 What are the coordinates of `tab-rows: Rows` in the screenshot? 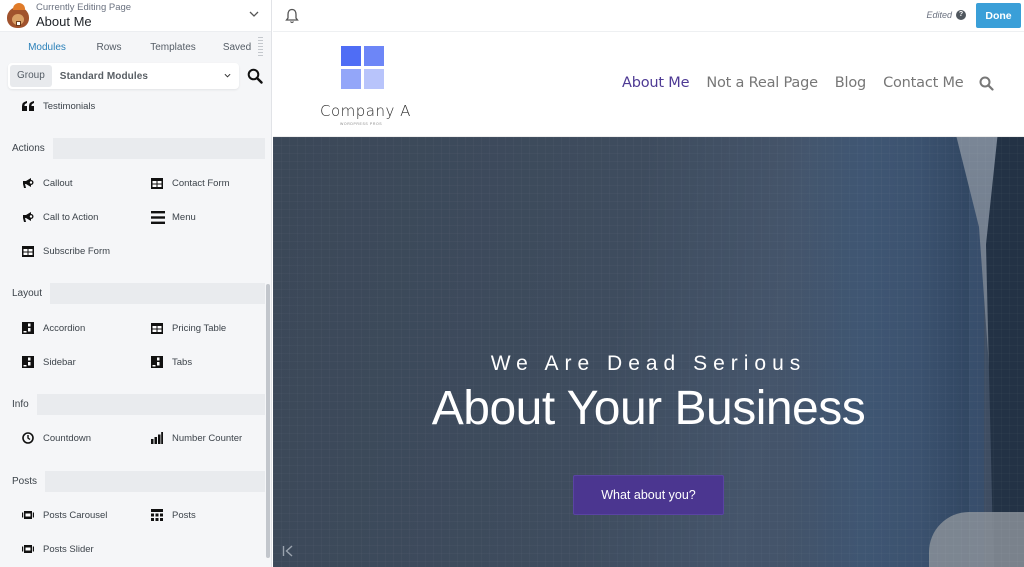 It's located at (109, 47).